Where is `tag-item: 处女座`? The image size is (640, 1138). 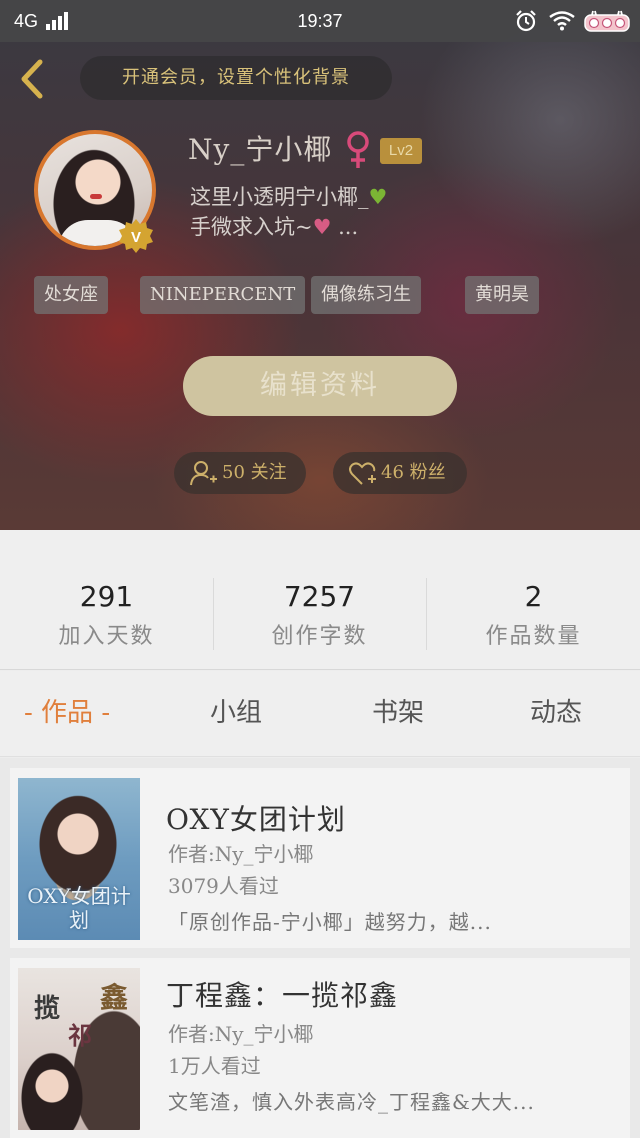
tag-item: 处女座 is located at coordinates (71, 295).